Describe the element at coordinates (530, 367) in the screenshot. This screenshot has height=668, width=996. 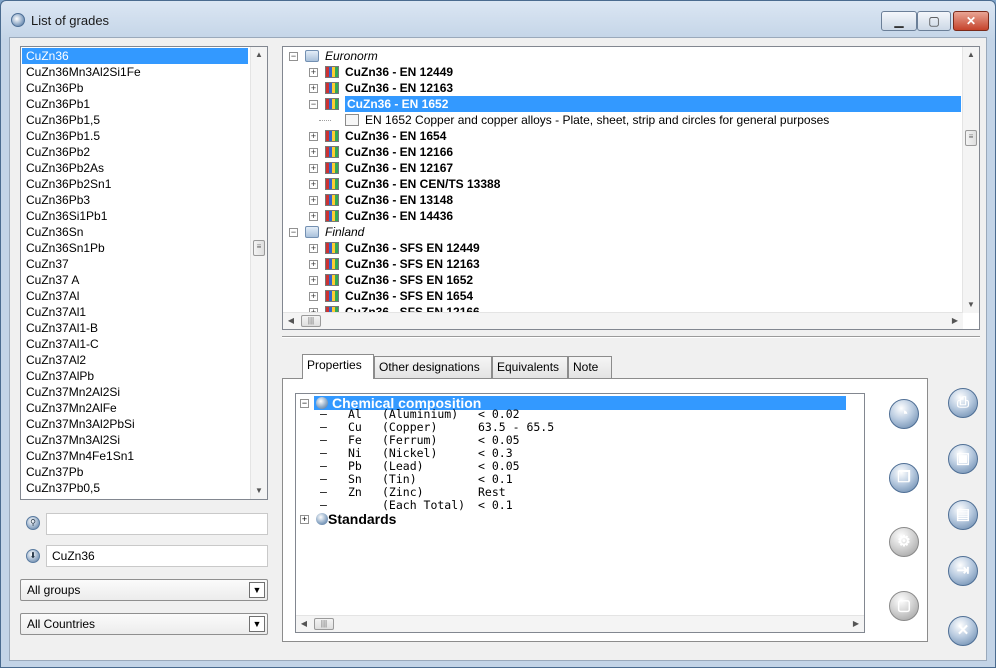
I see `tab-equivalents: Equivalents` at that location.